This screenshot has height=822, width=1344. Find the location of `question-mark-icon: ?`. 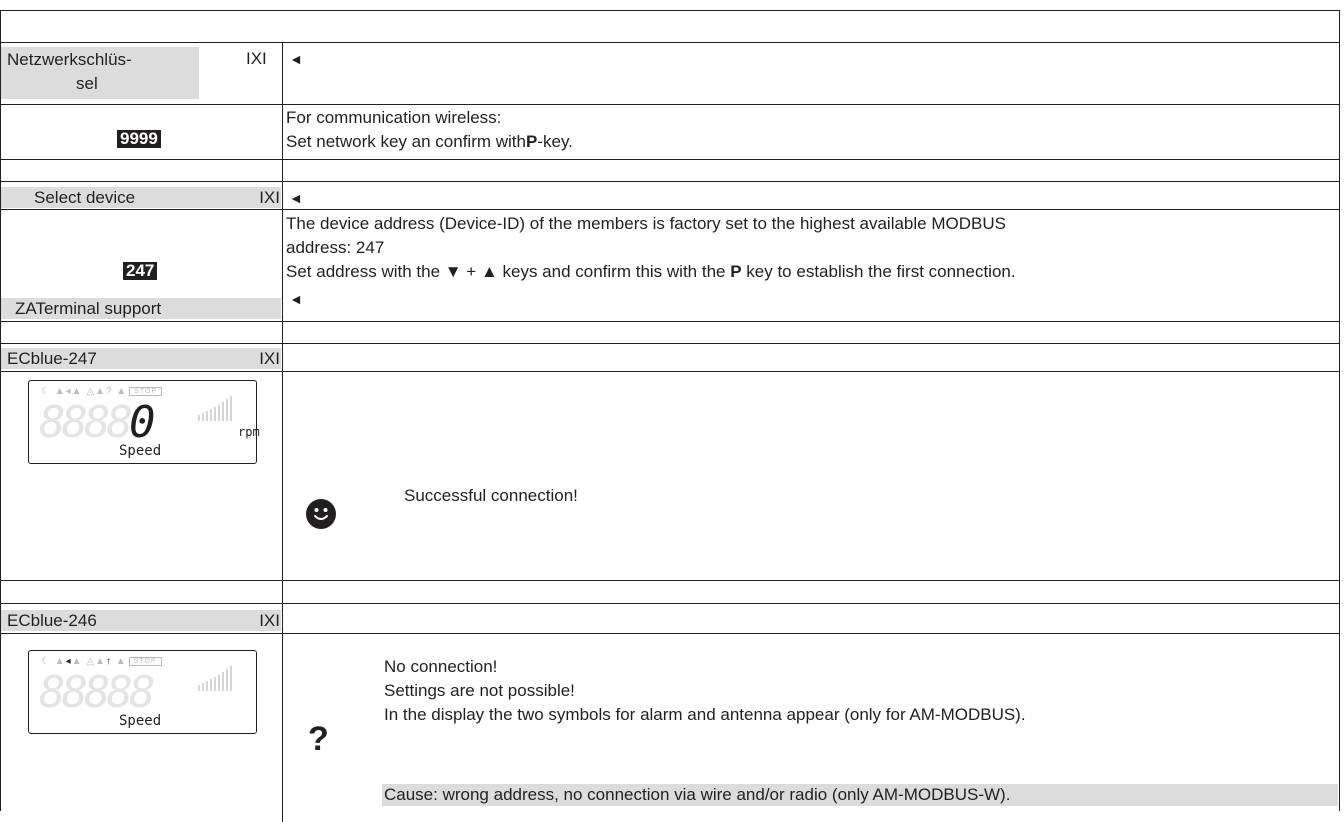

question-mark-icon: ? is located at coordinates (318, 739).